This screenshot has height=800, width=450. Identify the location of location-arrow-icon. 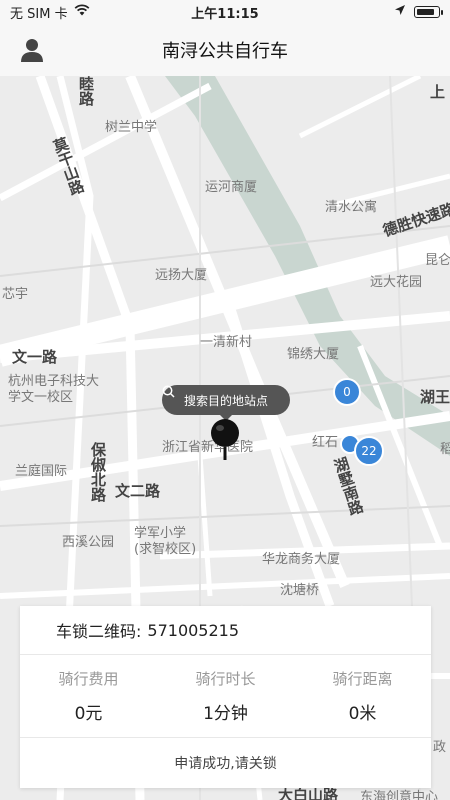
(400, 12).